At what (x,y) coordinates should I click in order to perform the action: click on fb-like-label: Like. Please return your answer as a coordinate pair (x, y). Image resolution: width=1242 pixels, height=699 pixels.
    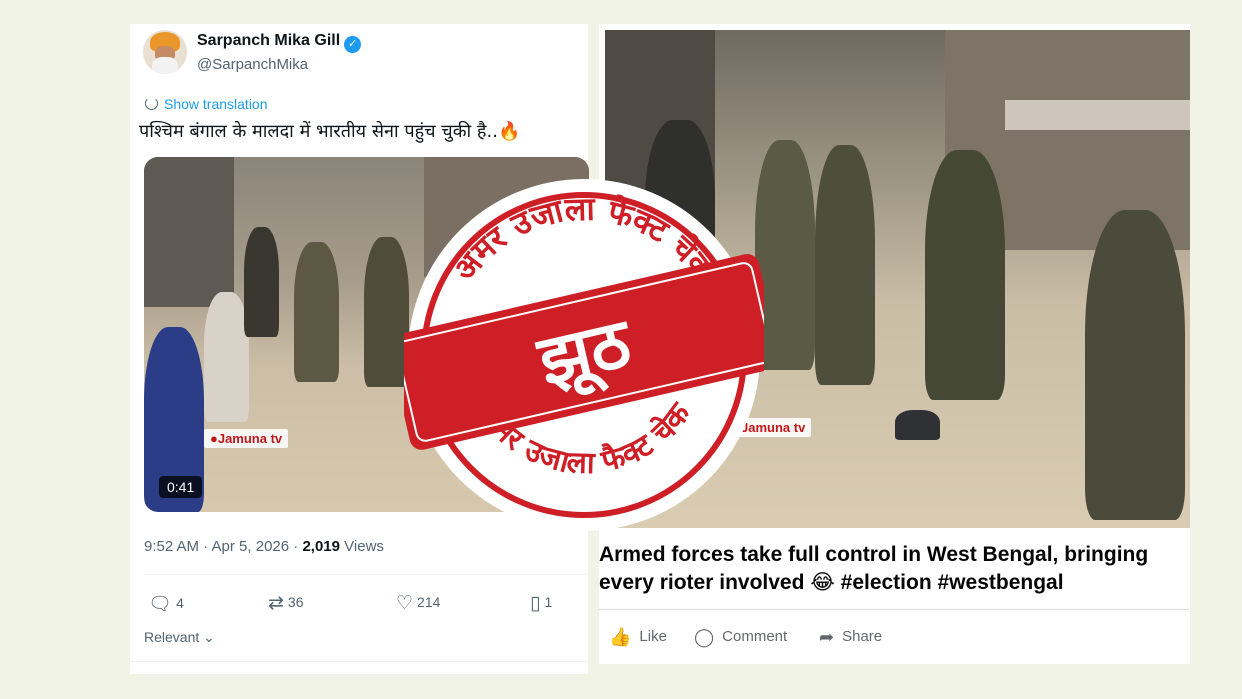
    Looking at the image, I should click on (653, 636).